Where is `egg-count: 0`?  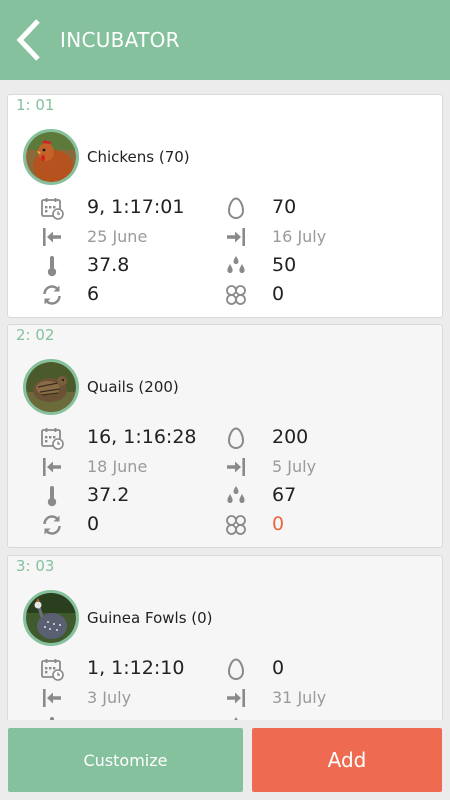
egg-count: 0 is located at coordinates (278, 668).